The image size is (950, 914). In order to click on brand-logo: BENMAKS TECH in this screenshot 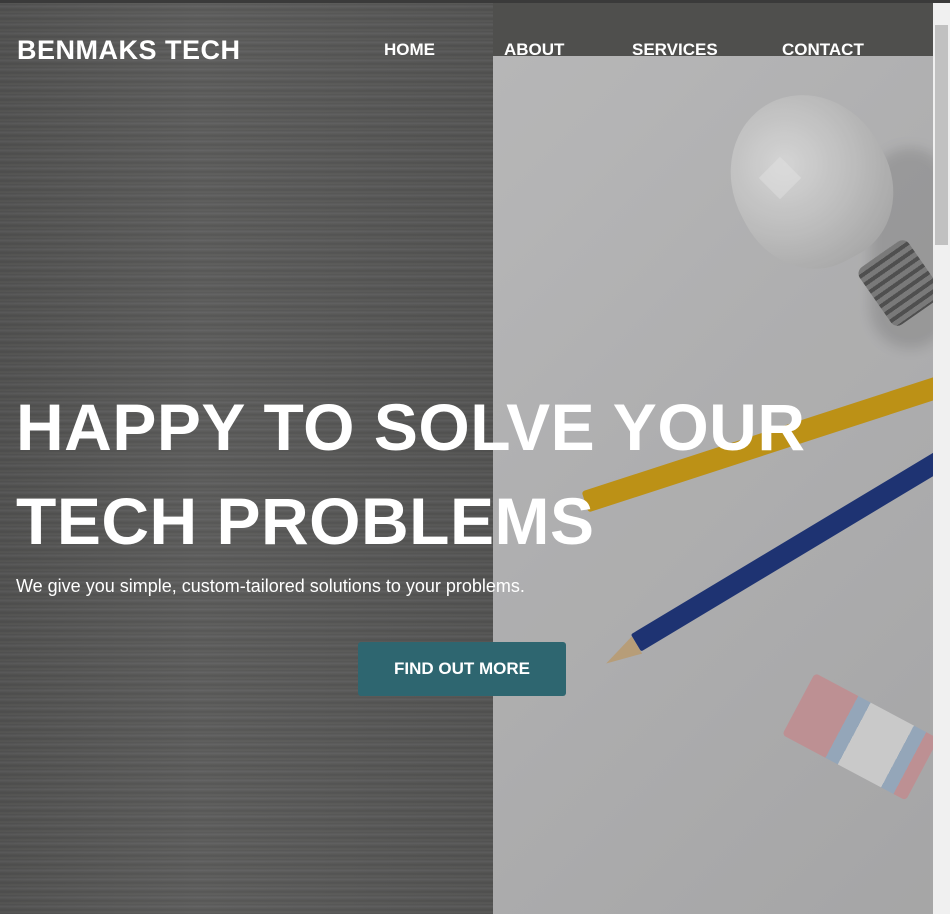, I will do `click(129, 50)`.